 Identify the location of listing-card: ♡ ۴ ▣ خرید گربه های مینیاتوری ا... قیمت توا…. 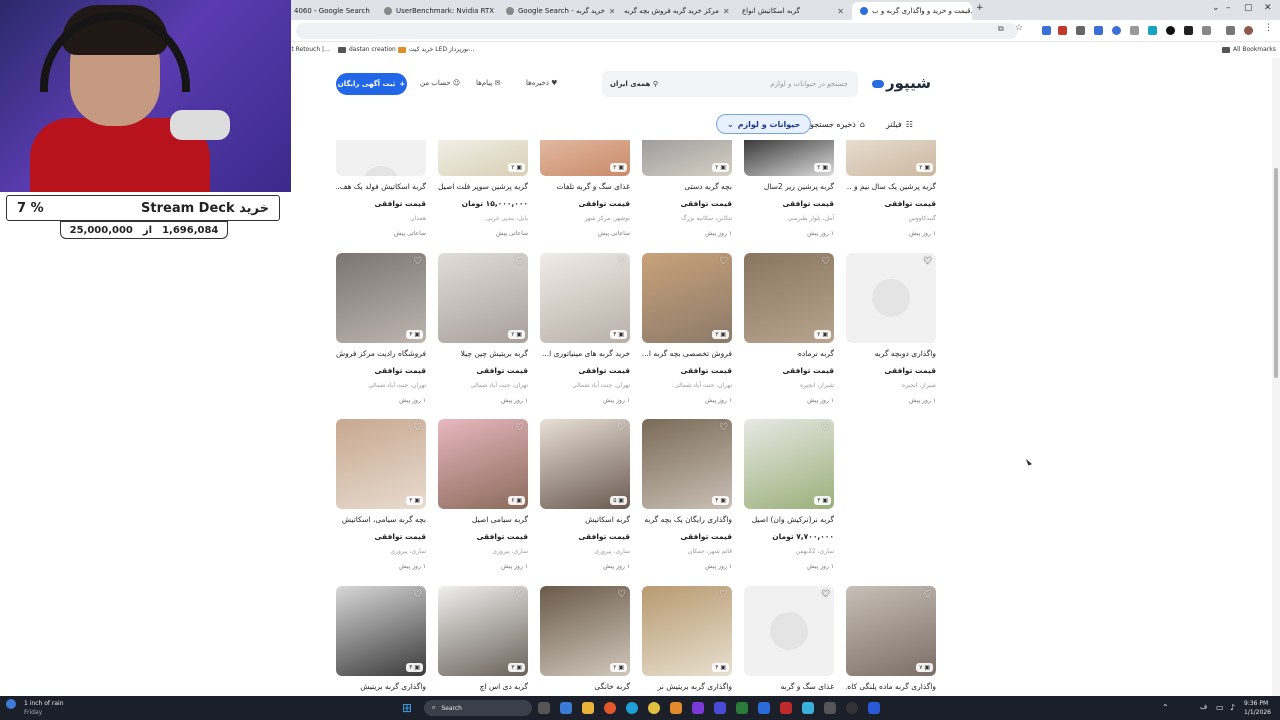
(585, 329).